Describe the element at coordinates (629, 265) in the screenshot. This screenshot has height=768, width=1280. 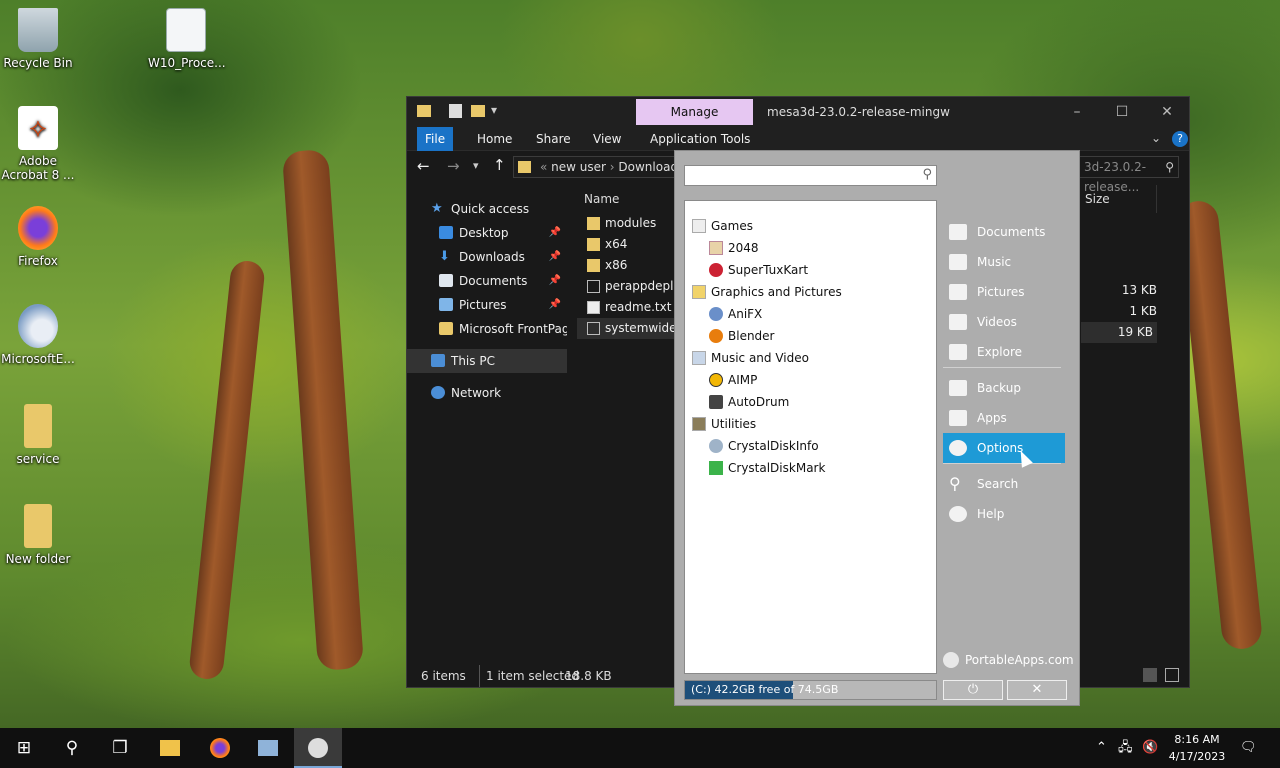
I see `file-row: x86` at that location.